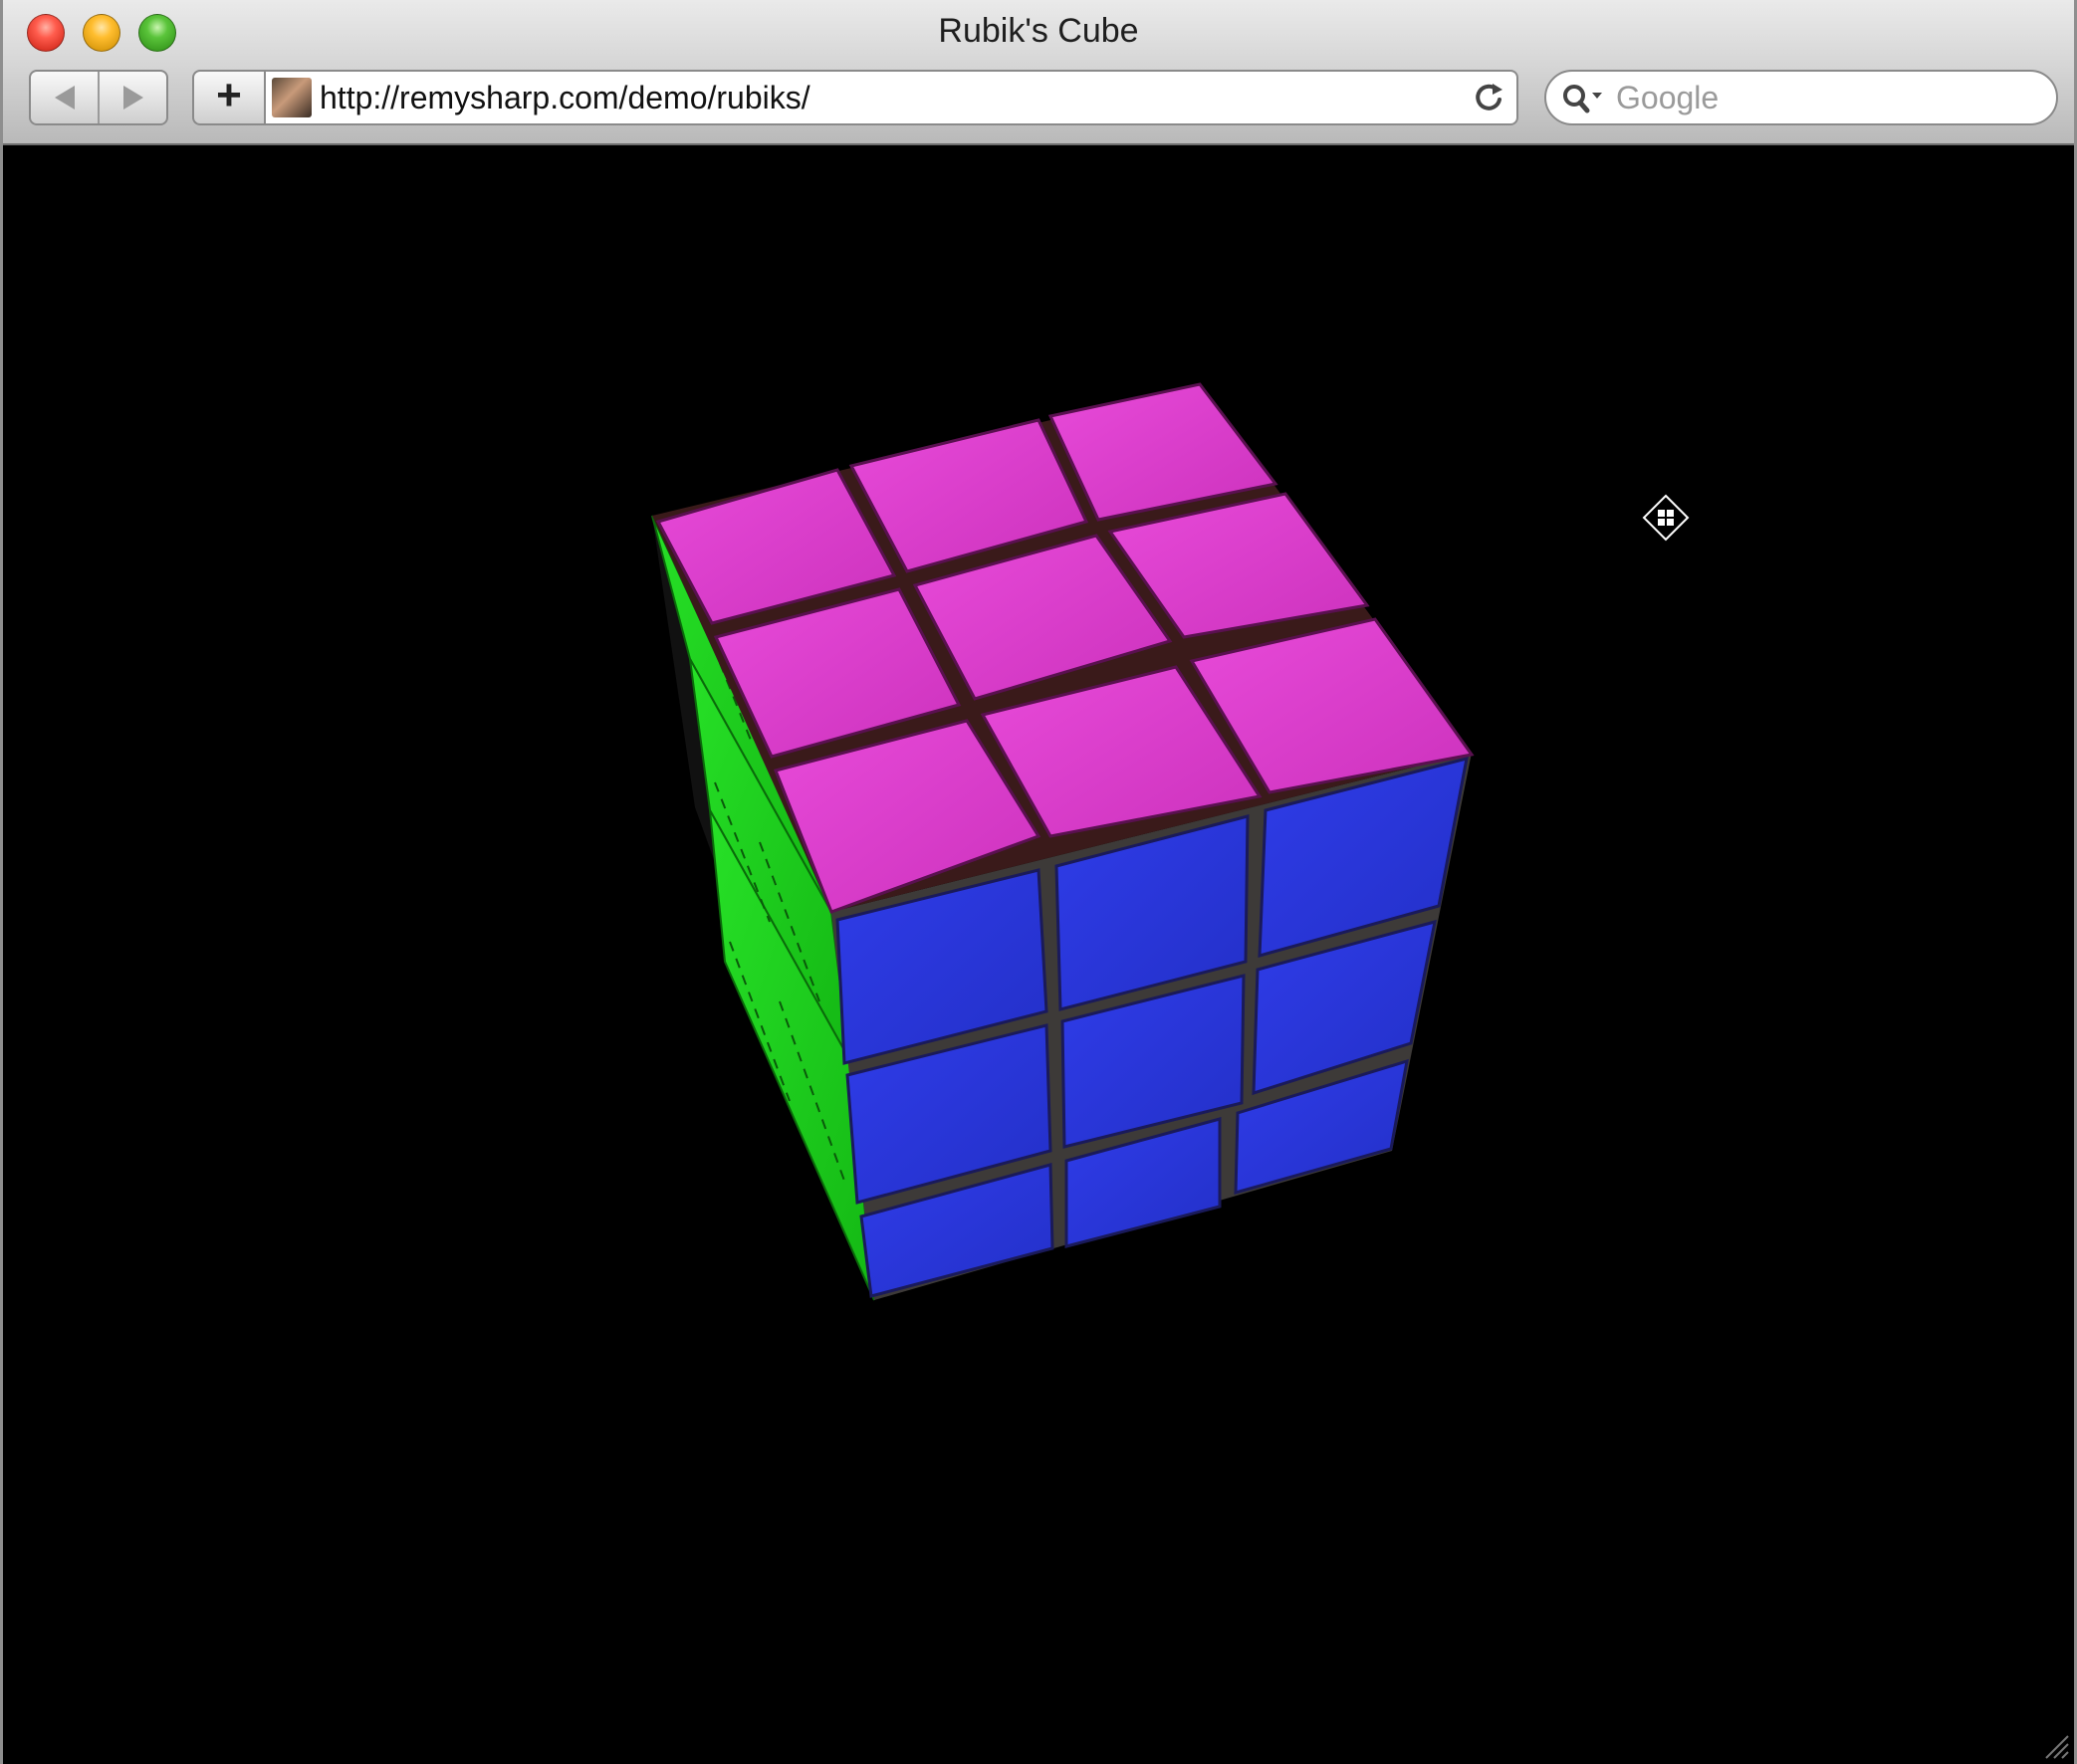  I want to click on window-title: Rubik's Cube, so click(1038, 31).